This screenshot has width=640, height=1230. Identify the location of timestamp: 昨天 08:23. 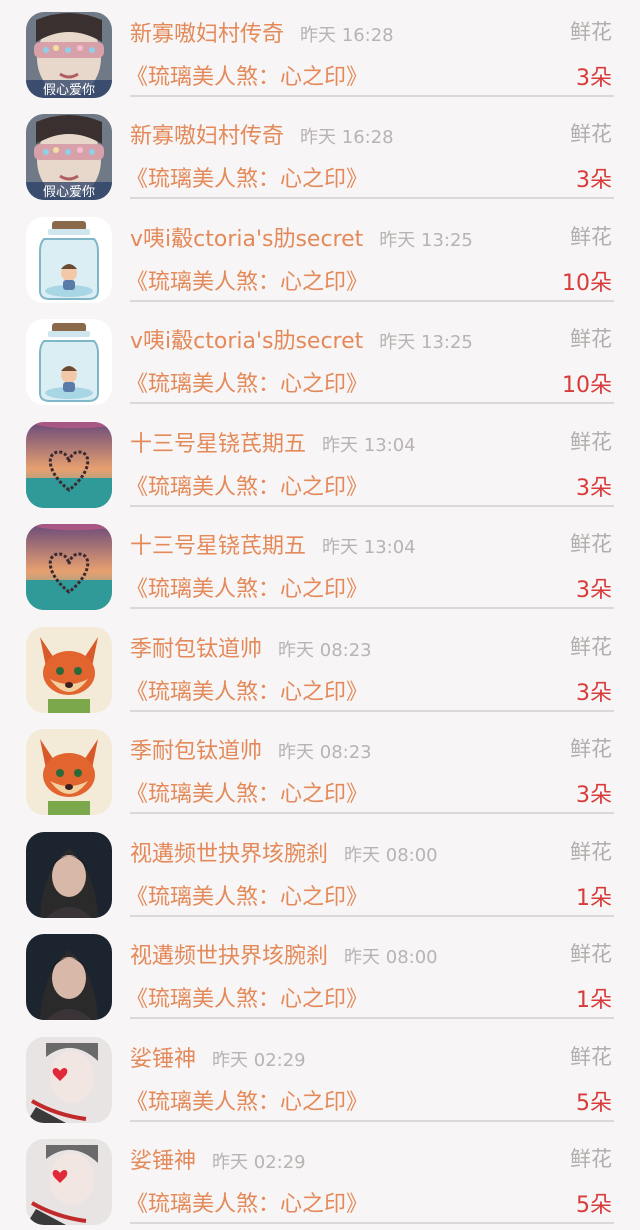
(325, 650).